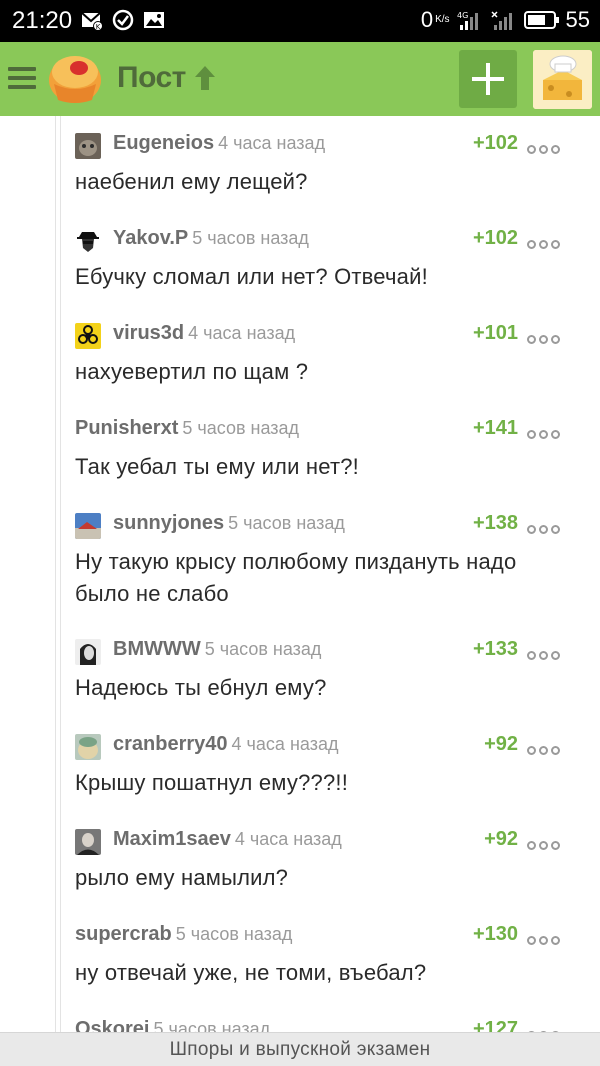 The height and width of the screenshot is (1066, 600). I want to click on comment-author: Punisherxt 5 часов назад, so click(187, 428).